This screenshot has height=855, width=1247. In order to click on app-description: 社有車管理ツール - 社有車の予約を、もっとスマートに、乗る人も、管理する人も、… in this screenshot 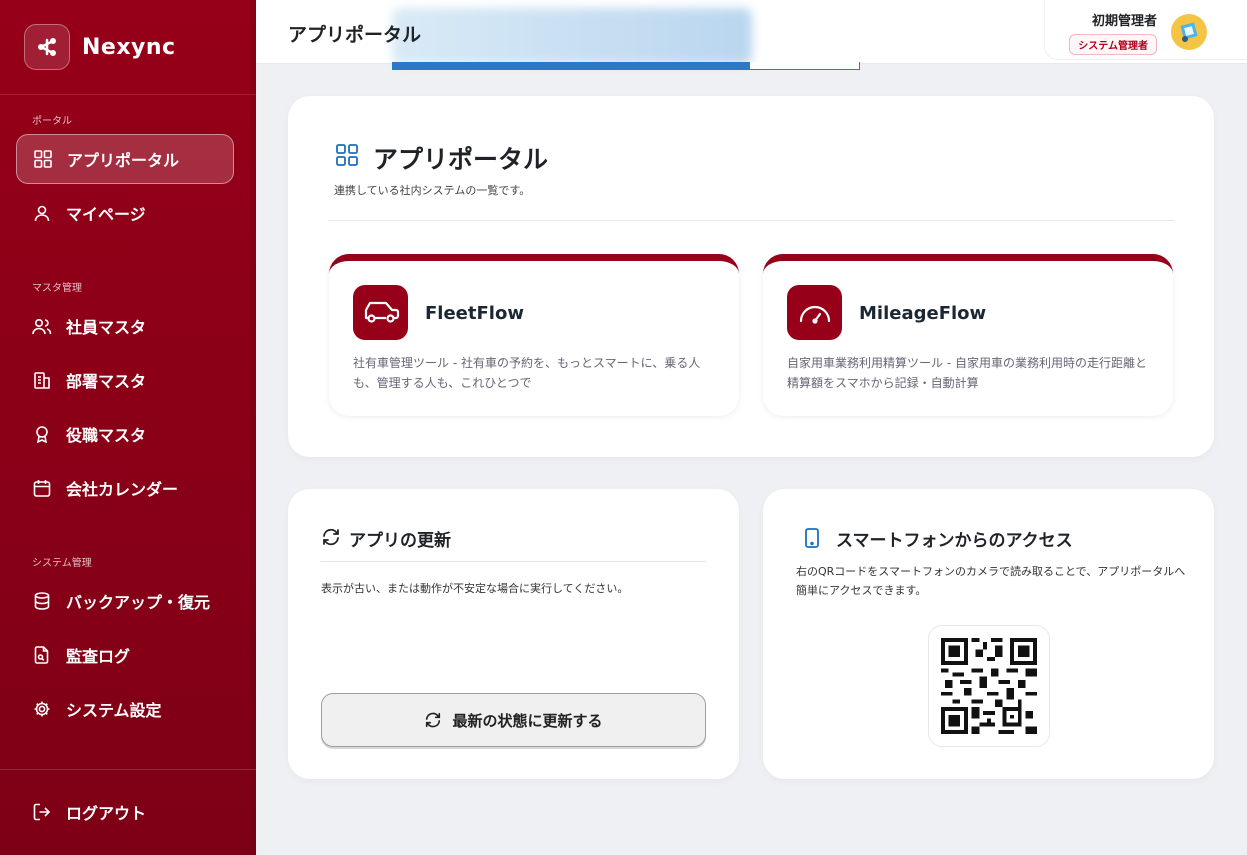, I will do `click(527, 373)`.